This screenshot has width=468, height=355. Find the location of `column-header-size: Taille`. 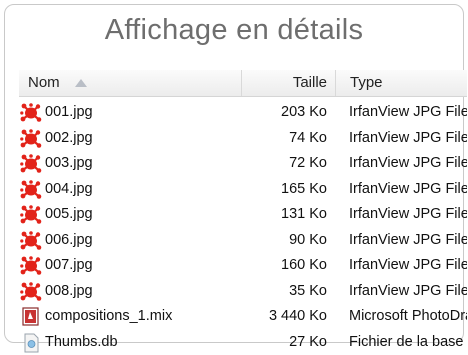

column-header-size: Taille is located at coordinates (288, 83).